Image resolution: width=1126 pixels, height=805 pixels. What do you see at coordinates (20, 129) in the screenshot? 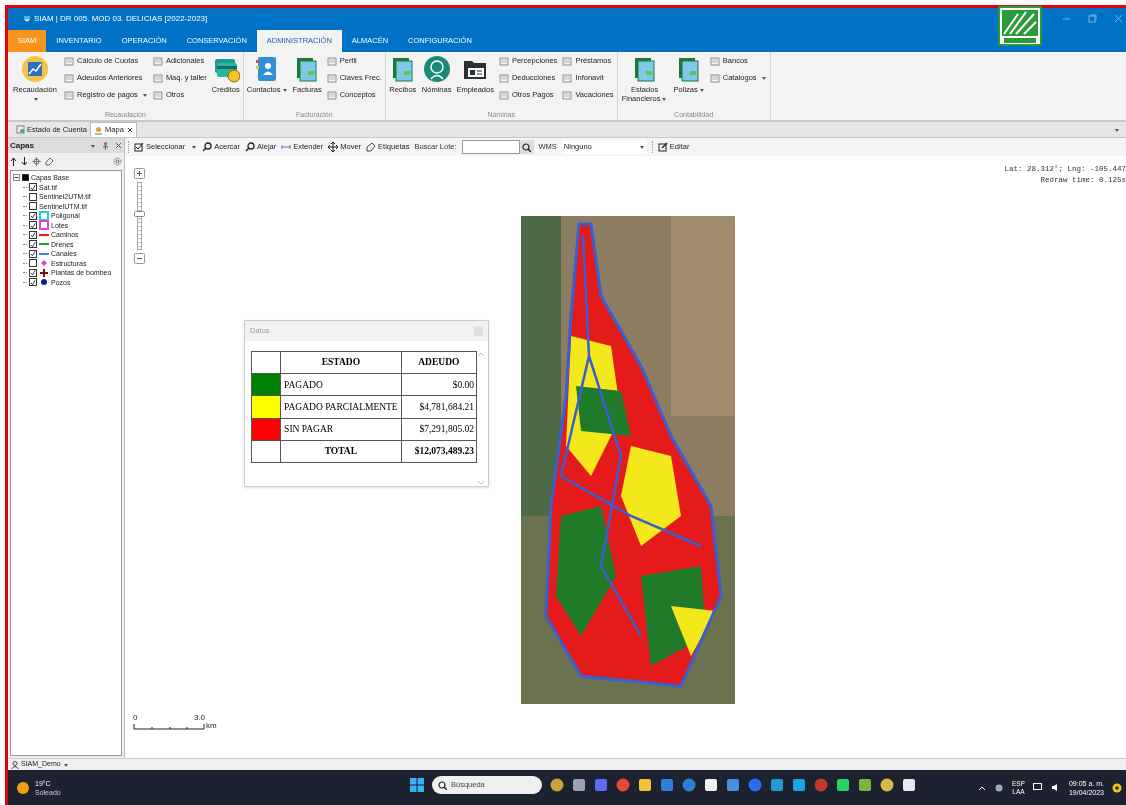
I see `document-icon` at bounding box center [20, 129].